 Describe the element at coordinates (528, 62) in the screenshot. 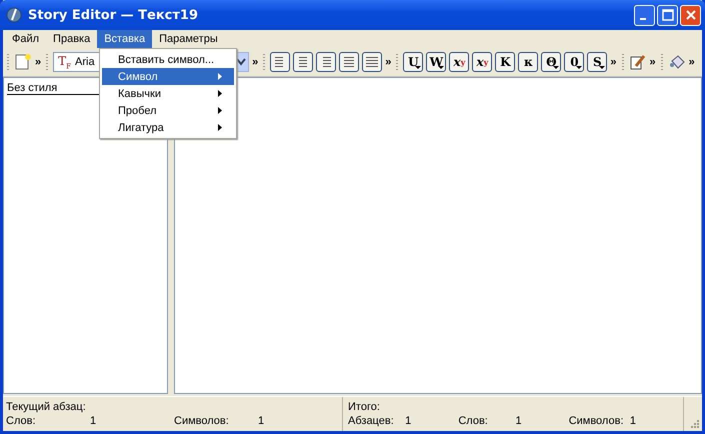

I see `format-button: к` at that location.